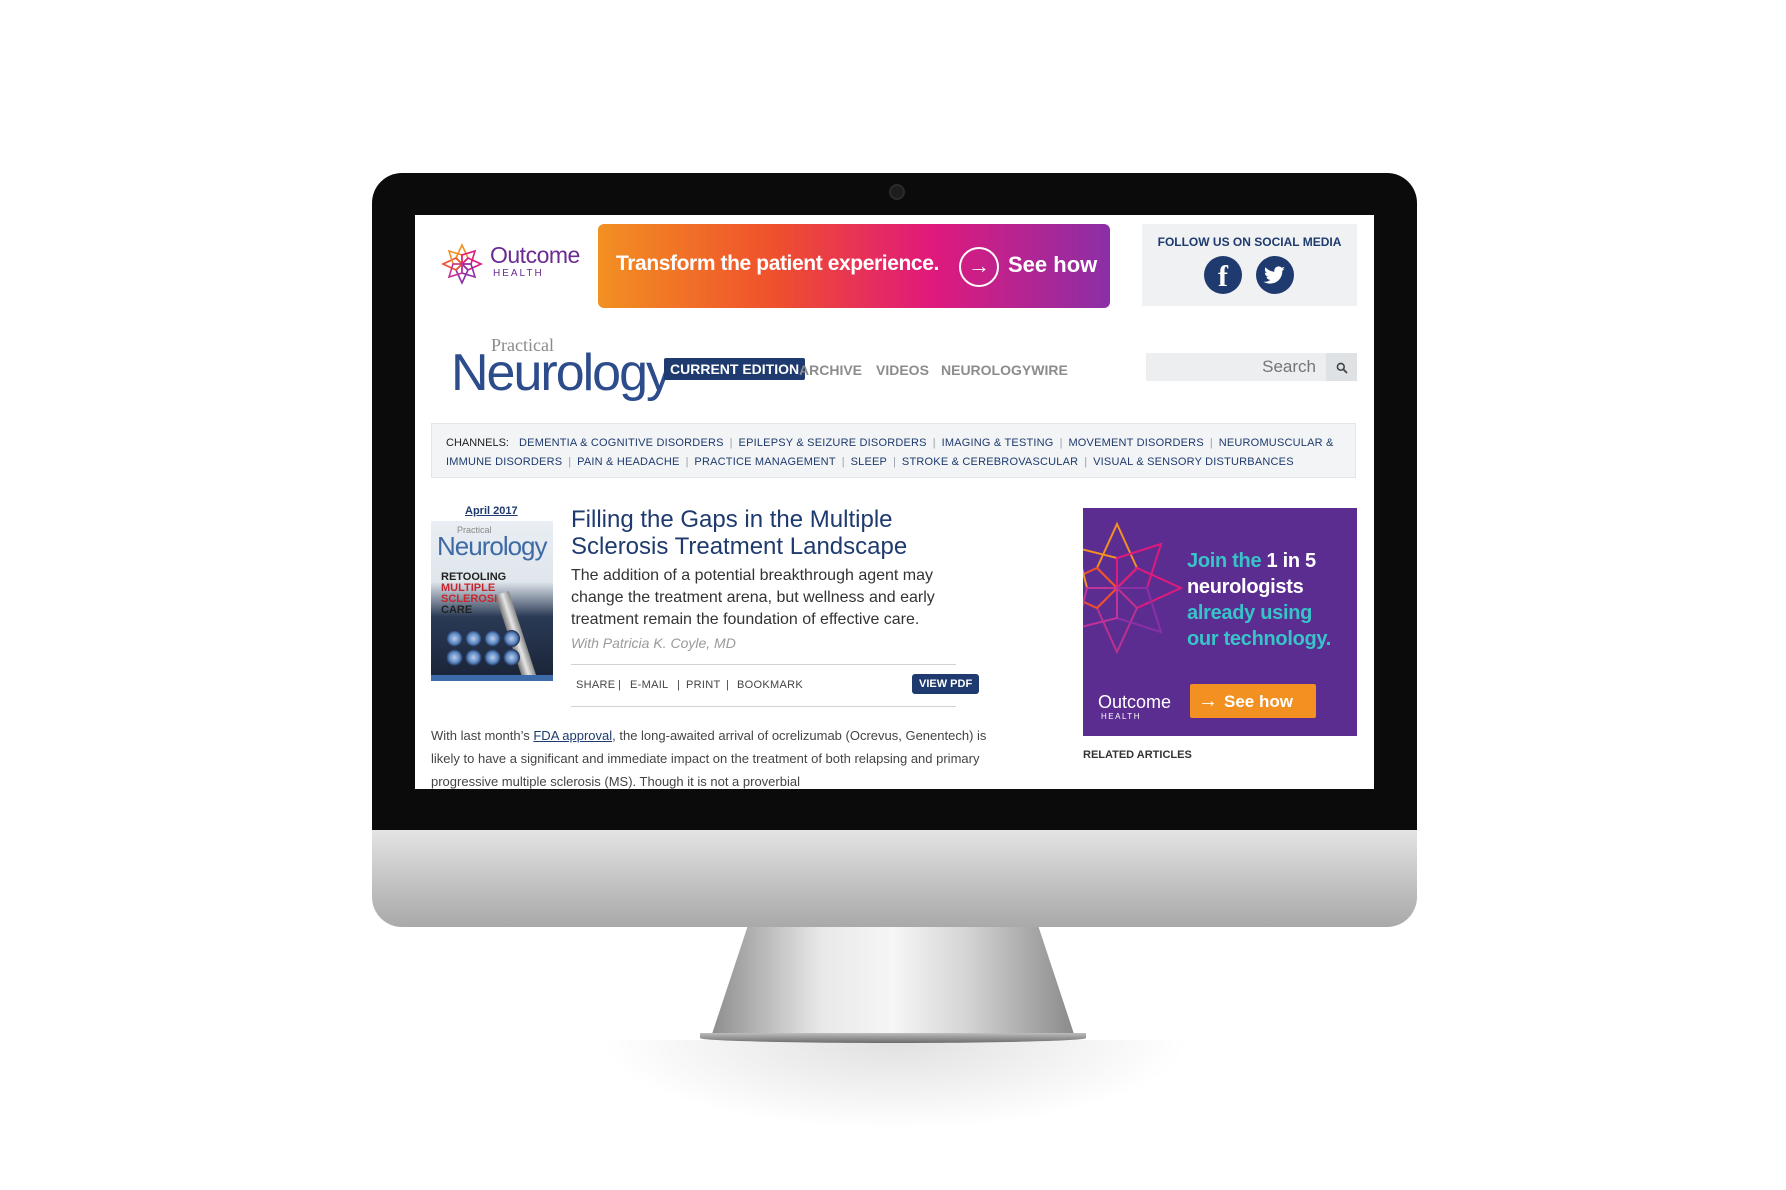  Describe the element at coordinates (1291, 561) in the screenshot. I see `side-ad-text-white: 1 in 5` at that location.